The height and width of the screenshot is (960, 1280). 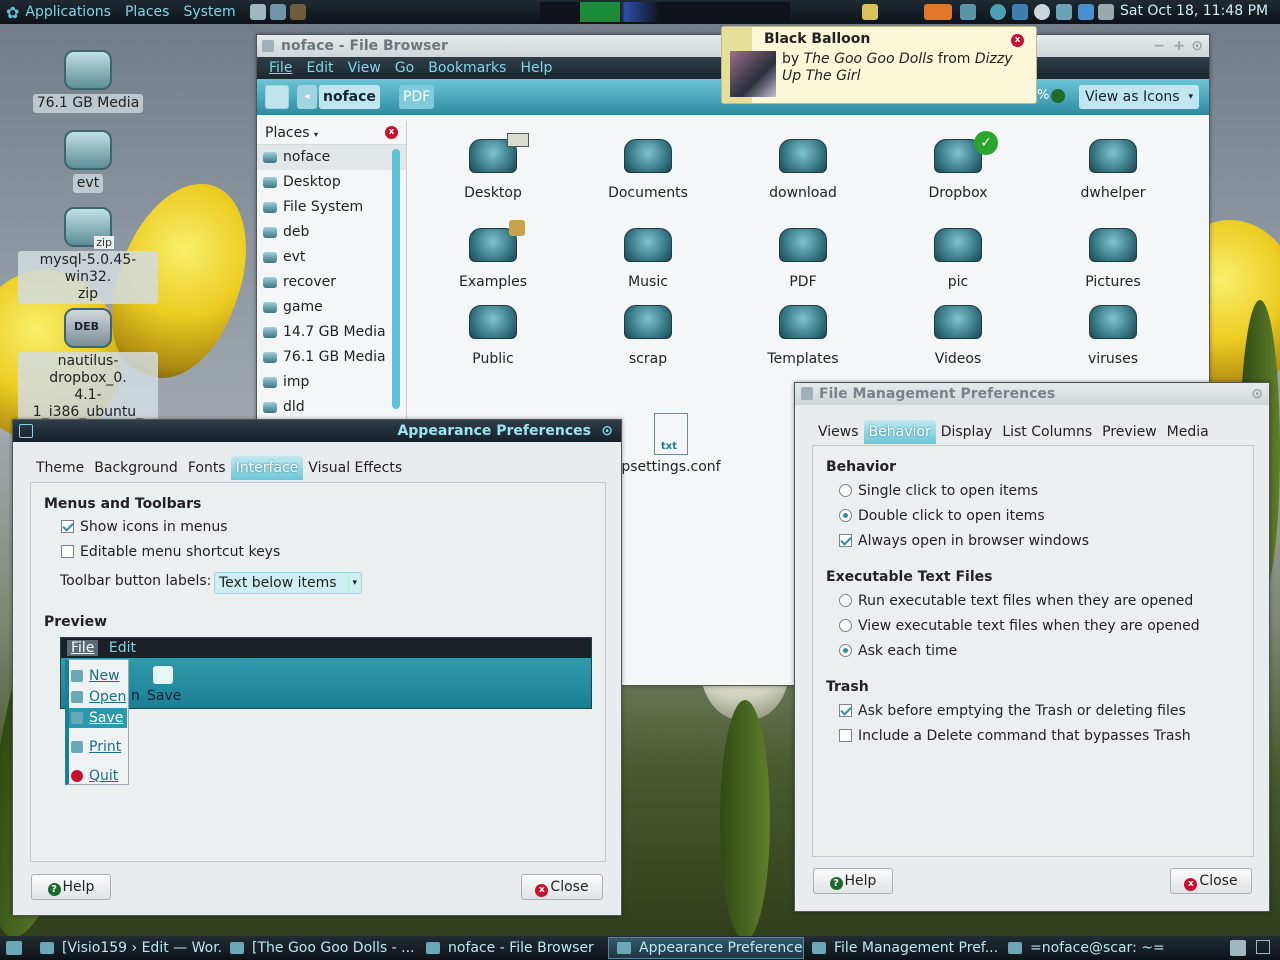 I want to click on network-icon, so click(x=1064, y=12).